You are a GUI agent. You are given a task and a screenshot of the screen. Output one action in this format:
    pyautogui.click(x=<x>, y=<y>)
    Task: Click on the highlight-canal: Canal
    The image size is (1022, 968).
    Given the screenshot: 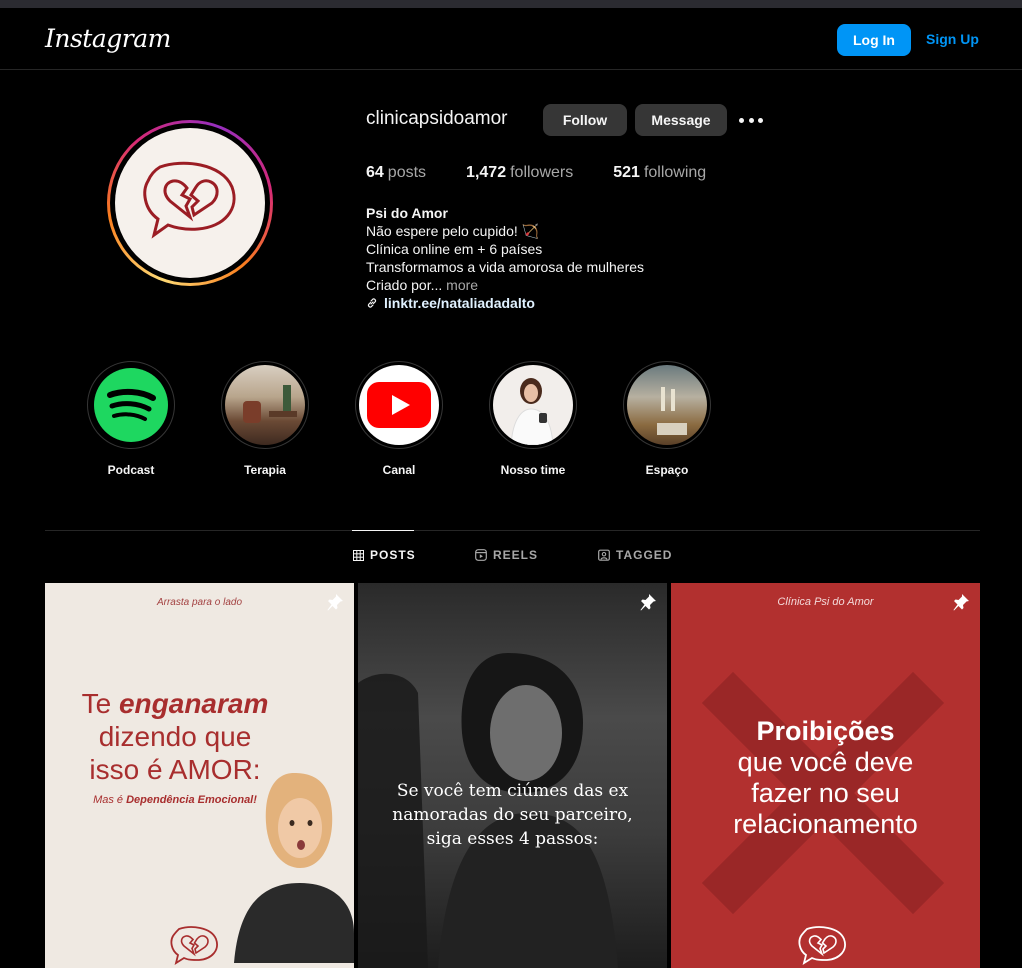 What is the action you would take?
    pyautogui.click(x=399, y=419)
    